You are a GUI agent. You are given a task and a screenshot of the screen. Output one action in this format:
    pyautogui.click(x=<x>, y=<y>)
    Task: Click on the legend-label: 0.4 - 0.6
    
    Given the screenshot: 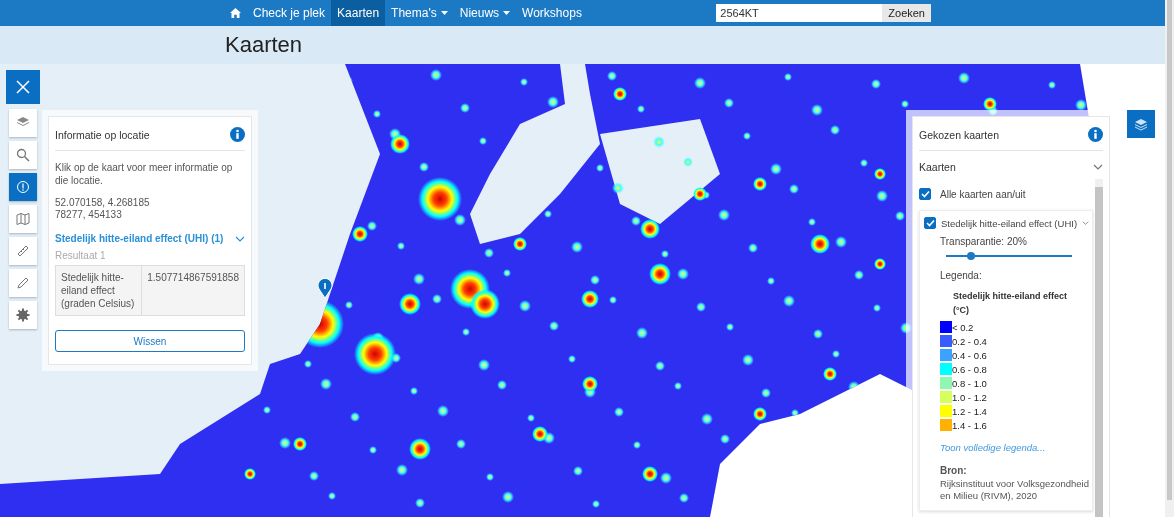 What is the action you would take?
    pyautogui.click(x=969, y=355)
    